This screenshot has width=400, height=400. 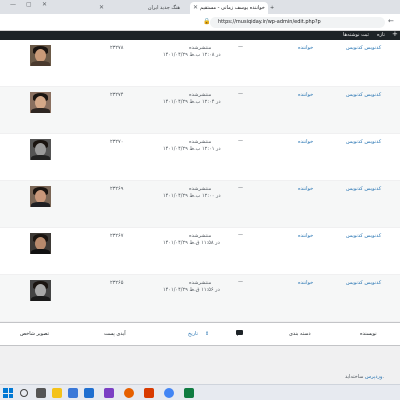 I want to click on close-window-icon: ✕, so click(x=44, y=4).